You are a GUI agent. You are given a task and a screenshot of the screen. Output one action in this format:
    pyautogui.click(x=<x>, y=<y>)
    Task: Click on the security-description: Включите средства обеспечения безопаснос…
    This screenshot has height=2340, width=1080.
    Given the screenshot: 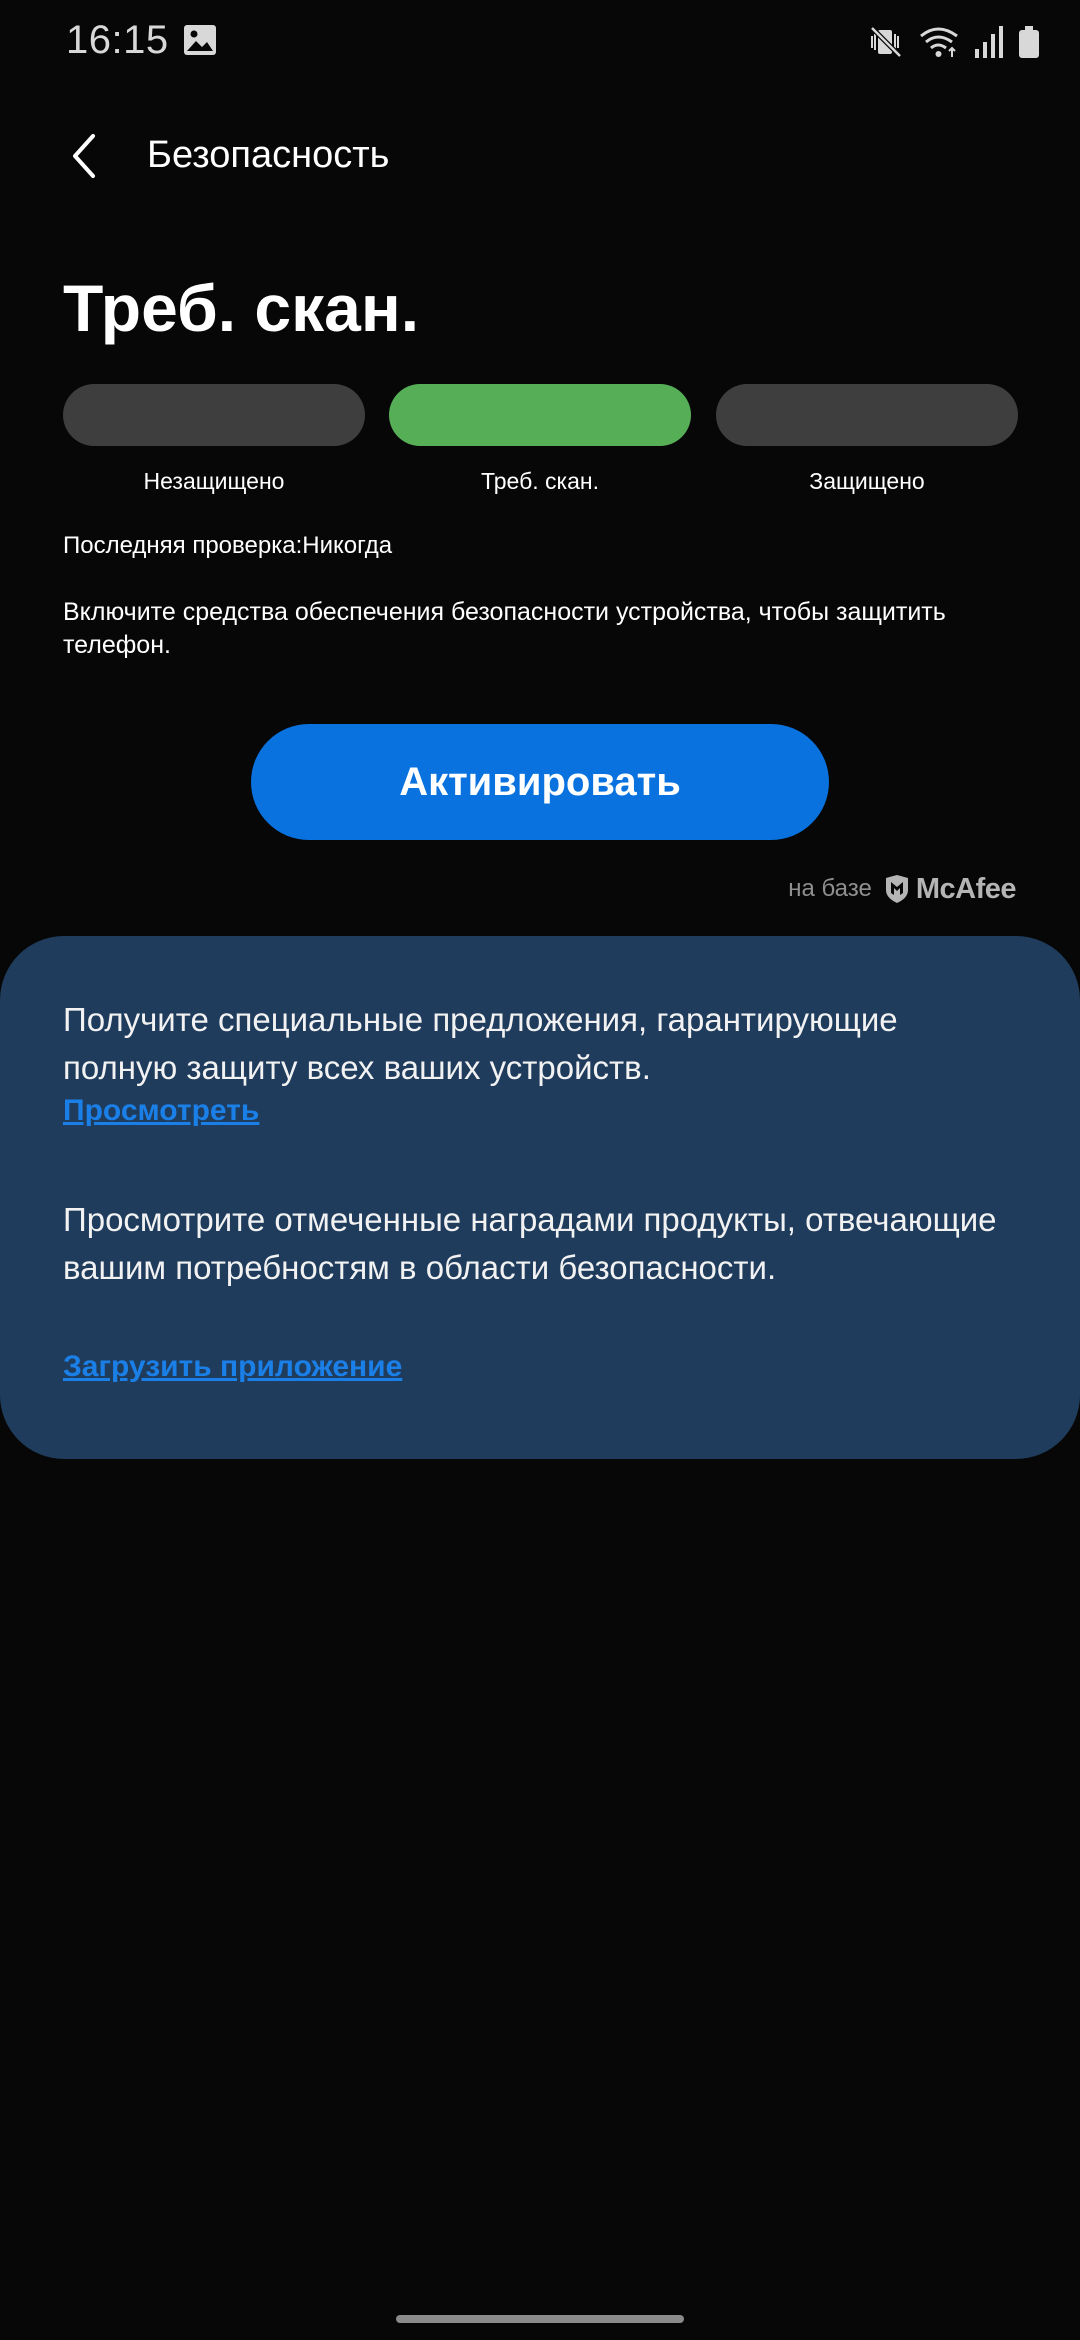 What is the action you would take?
    pyautogui.click(x=504, y=628)
    